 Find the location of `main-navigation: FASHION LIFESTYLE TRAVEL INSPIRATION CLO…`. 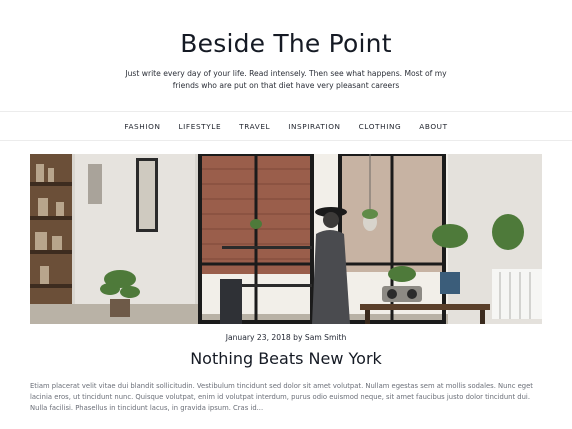

main-navigation: FASHION LIFESTYLE TRAVEL INSPIRATION CLO… is located at coordinates (286, 126).